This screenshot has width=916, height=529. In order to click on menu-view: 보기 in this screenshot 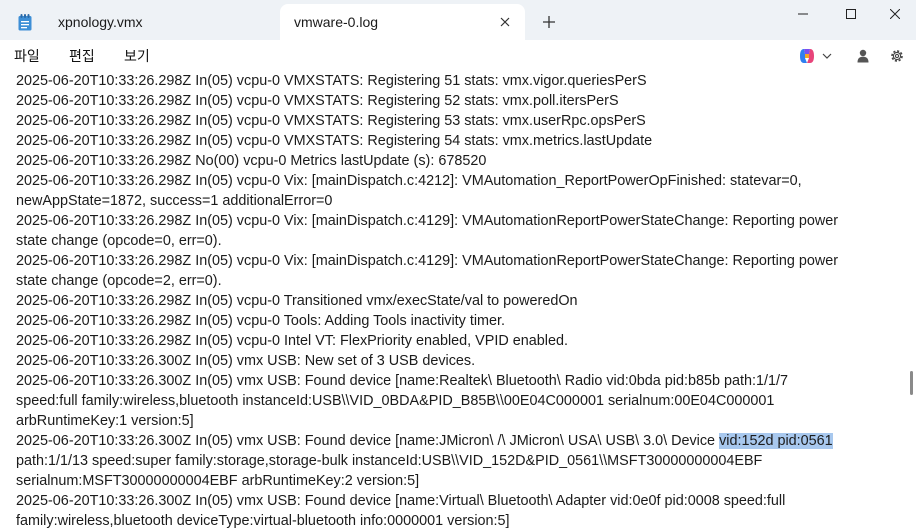, I will do `click(137, 56)`.